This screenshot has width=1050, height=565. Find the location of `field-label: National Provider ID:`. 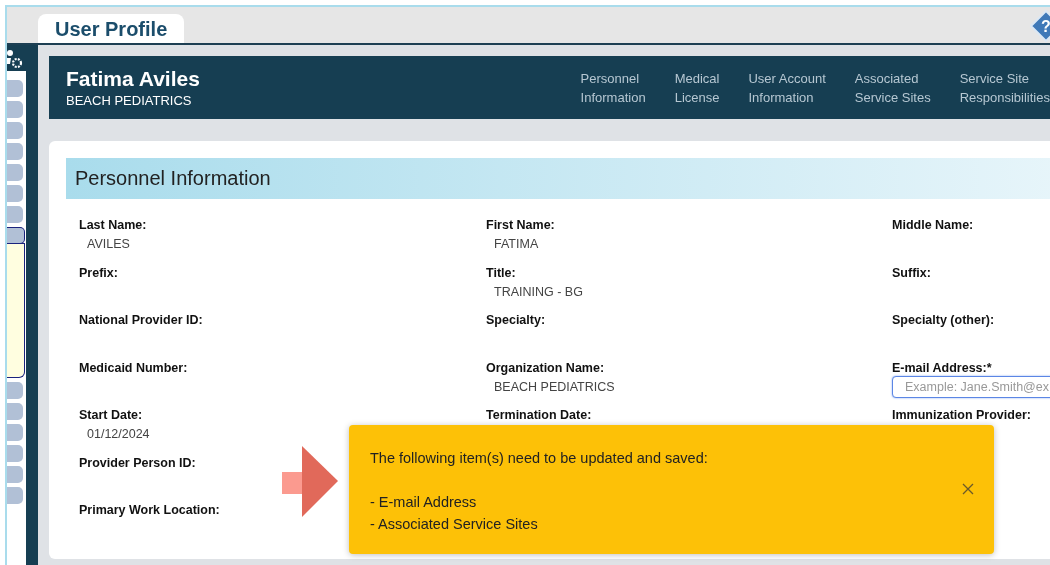

field-label: National Provider ID: is located at coordinates (141, 320).